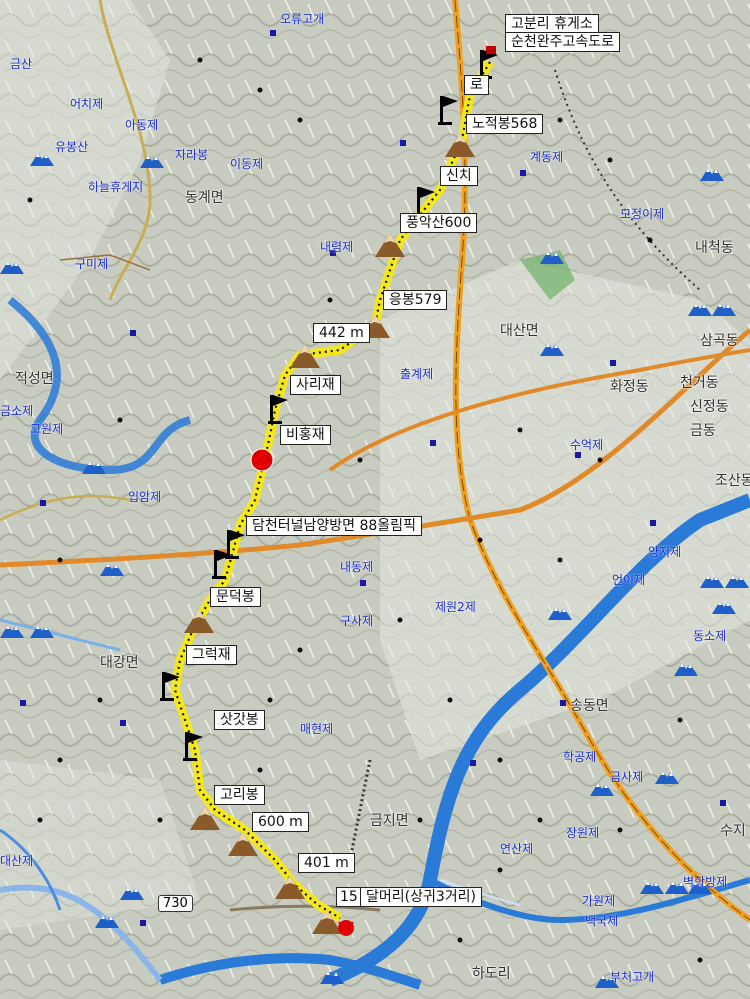  What do you see at coordinates (302, 19) in the screenshot?
I see `place-label: 오류고개` at bounding box center [302, 19].